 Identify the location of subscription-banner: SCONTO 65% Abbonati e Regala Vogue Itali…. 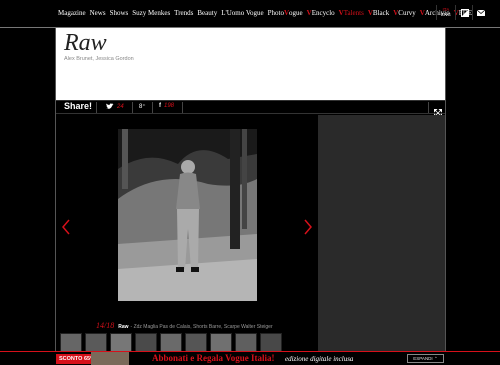
(250, 358).